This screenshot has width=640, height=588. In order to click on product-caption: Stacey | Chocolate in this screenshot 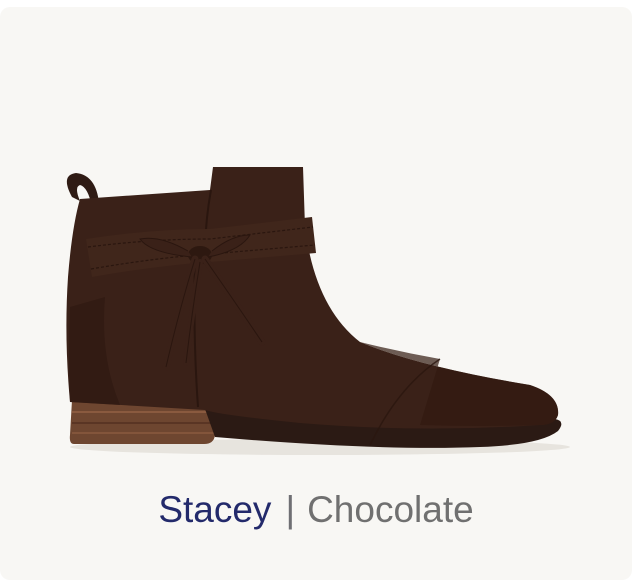, I will do `click(316, 510)`.